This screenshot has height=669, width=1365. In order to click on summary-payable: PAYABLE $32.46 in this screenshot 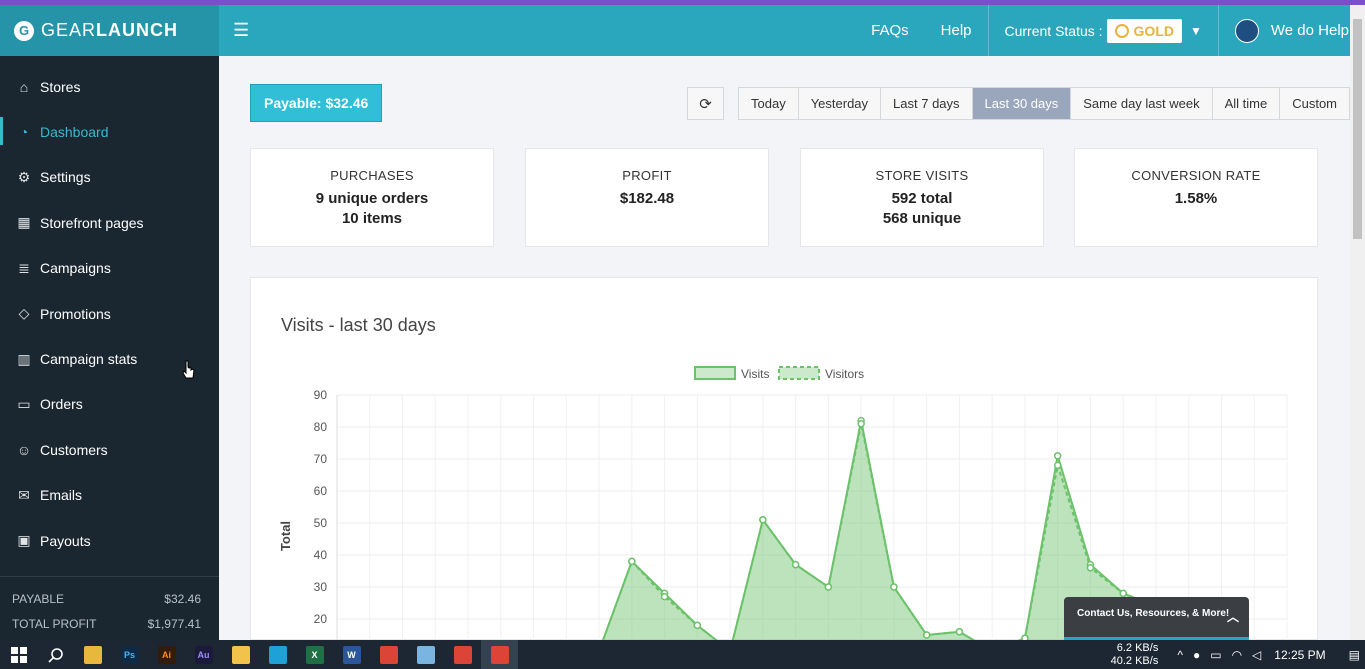, I will do `click(109, 599)`.